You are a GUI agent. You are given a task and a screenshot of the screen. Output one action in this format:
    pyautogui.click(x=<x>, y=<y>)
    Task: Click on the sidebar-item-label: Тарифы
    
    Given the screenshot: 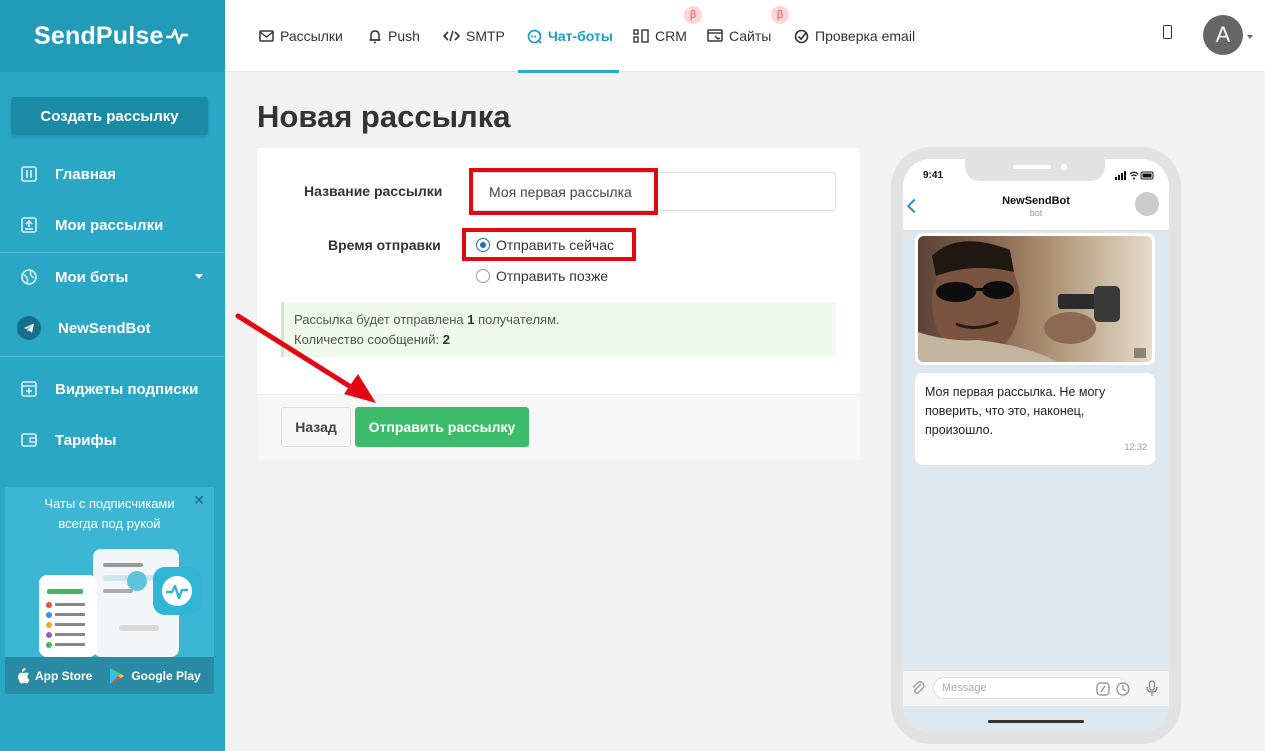 What is the action you would take?
    pyautogui.click(x=86, y=440)
    